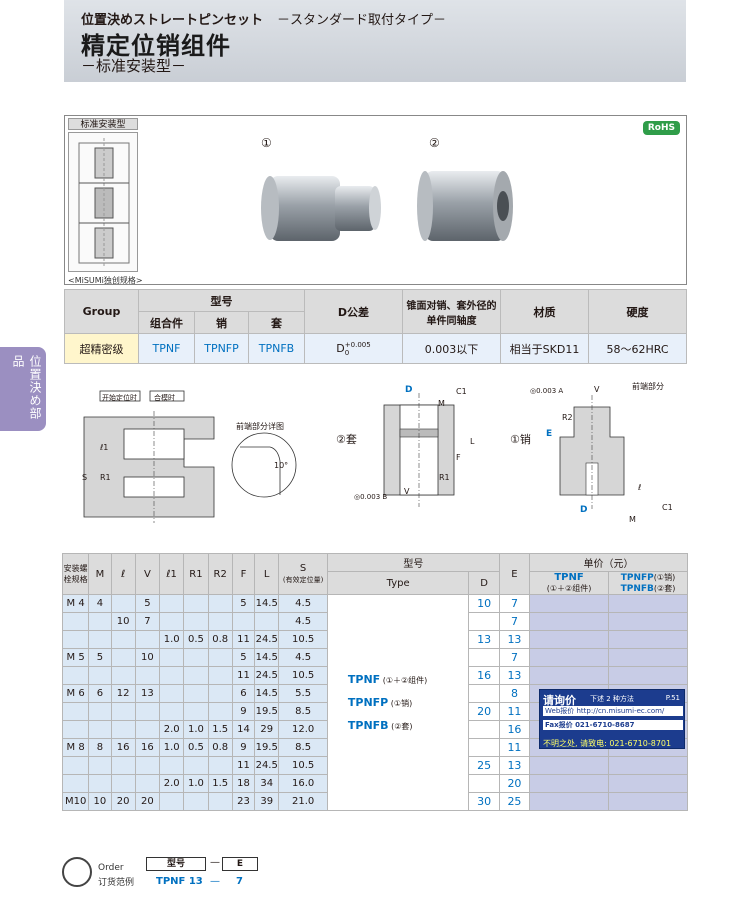 This screenshot has width=750, height=900. Describe the element at coordinates (105, 477) in the screenshot. I see `r1-label-left: R1` at that location.